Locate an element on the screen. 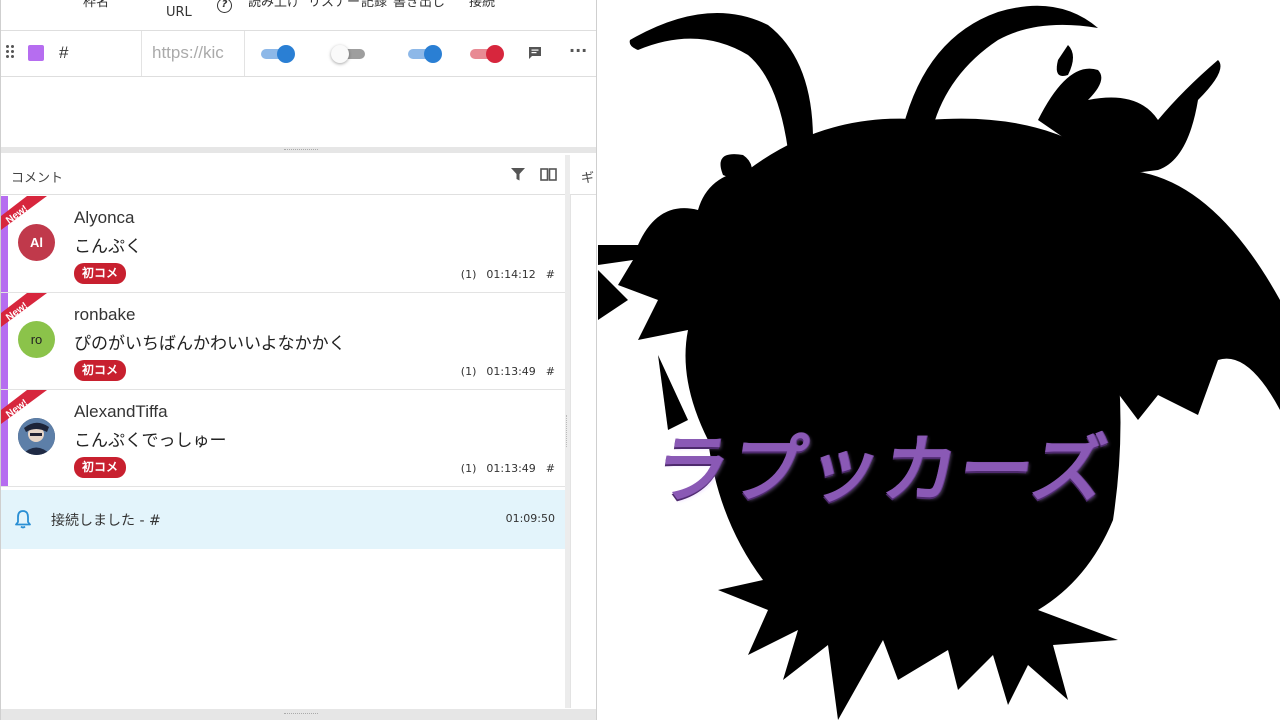  horizontal-splitter is located at coordinates (298, 150).